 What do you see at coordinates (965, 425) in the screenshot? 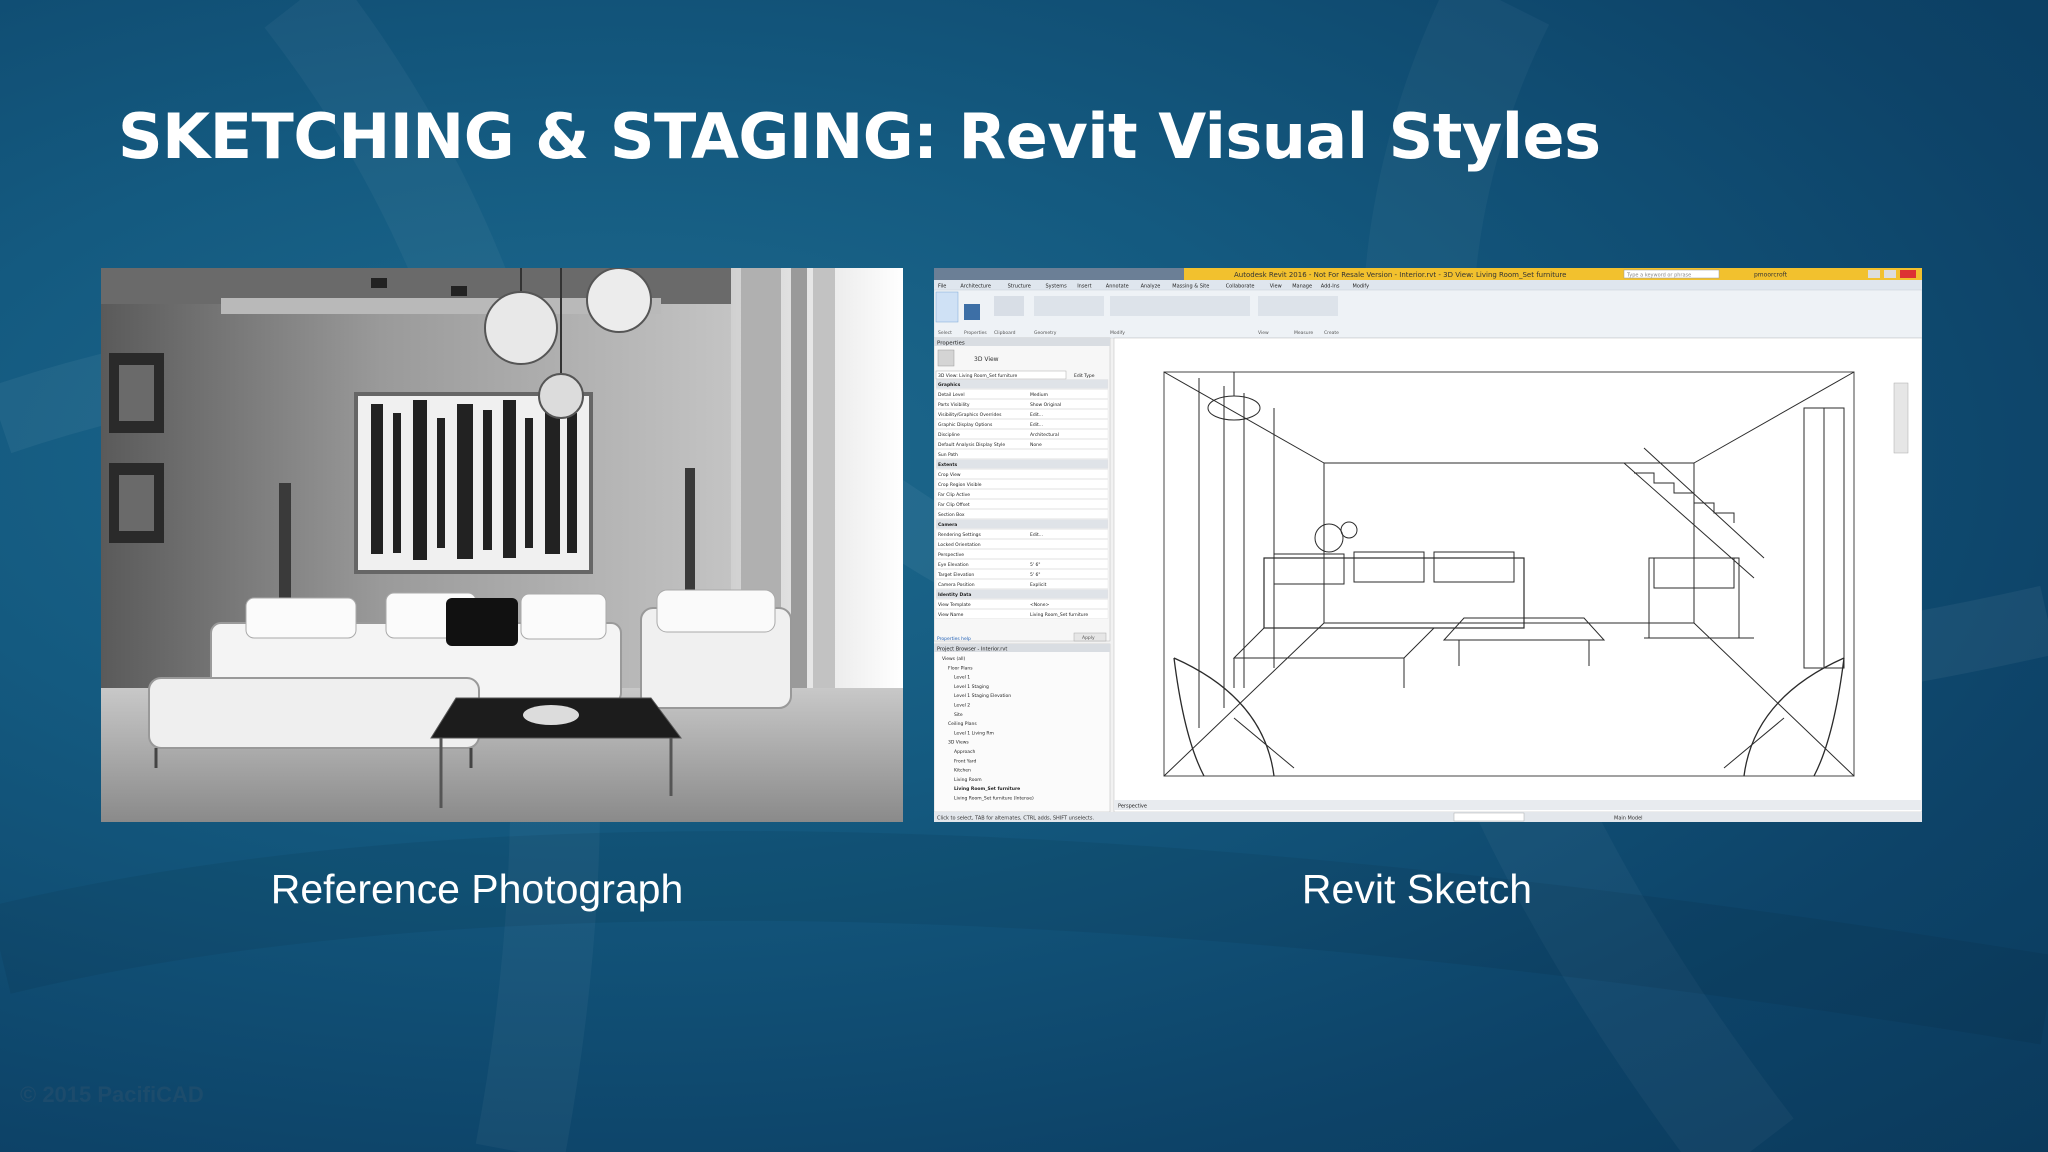
I see `property-name: Graphic Display Options` at bounding box center [965, 425].